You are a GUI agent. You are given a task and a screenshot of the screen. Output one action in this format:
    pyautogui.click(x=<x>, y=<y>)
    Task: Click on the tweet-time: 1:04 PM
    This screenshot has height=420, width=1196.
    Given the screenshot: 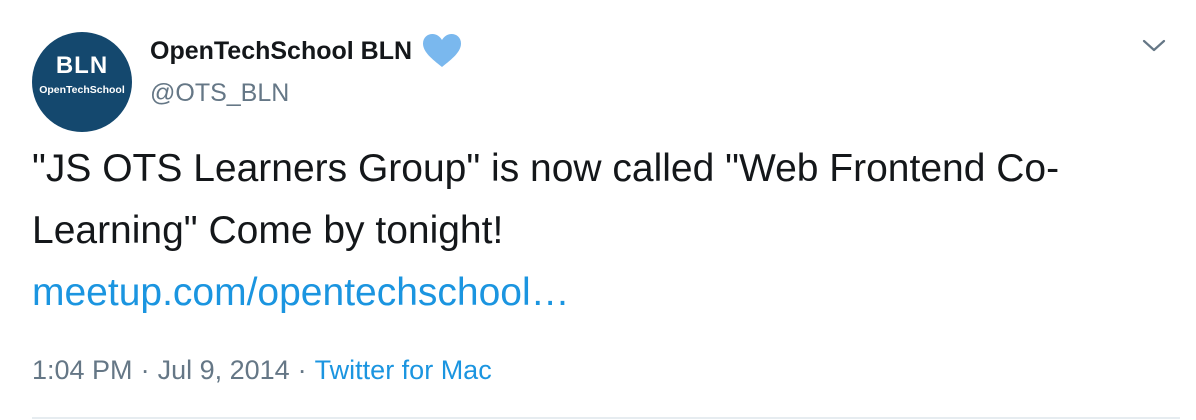 What is the action you would take?
    pyautogui.click(x=82, y=370)
    